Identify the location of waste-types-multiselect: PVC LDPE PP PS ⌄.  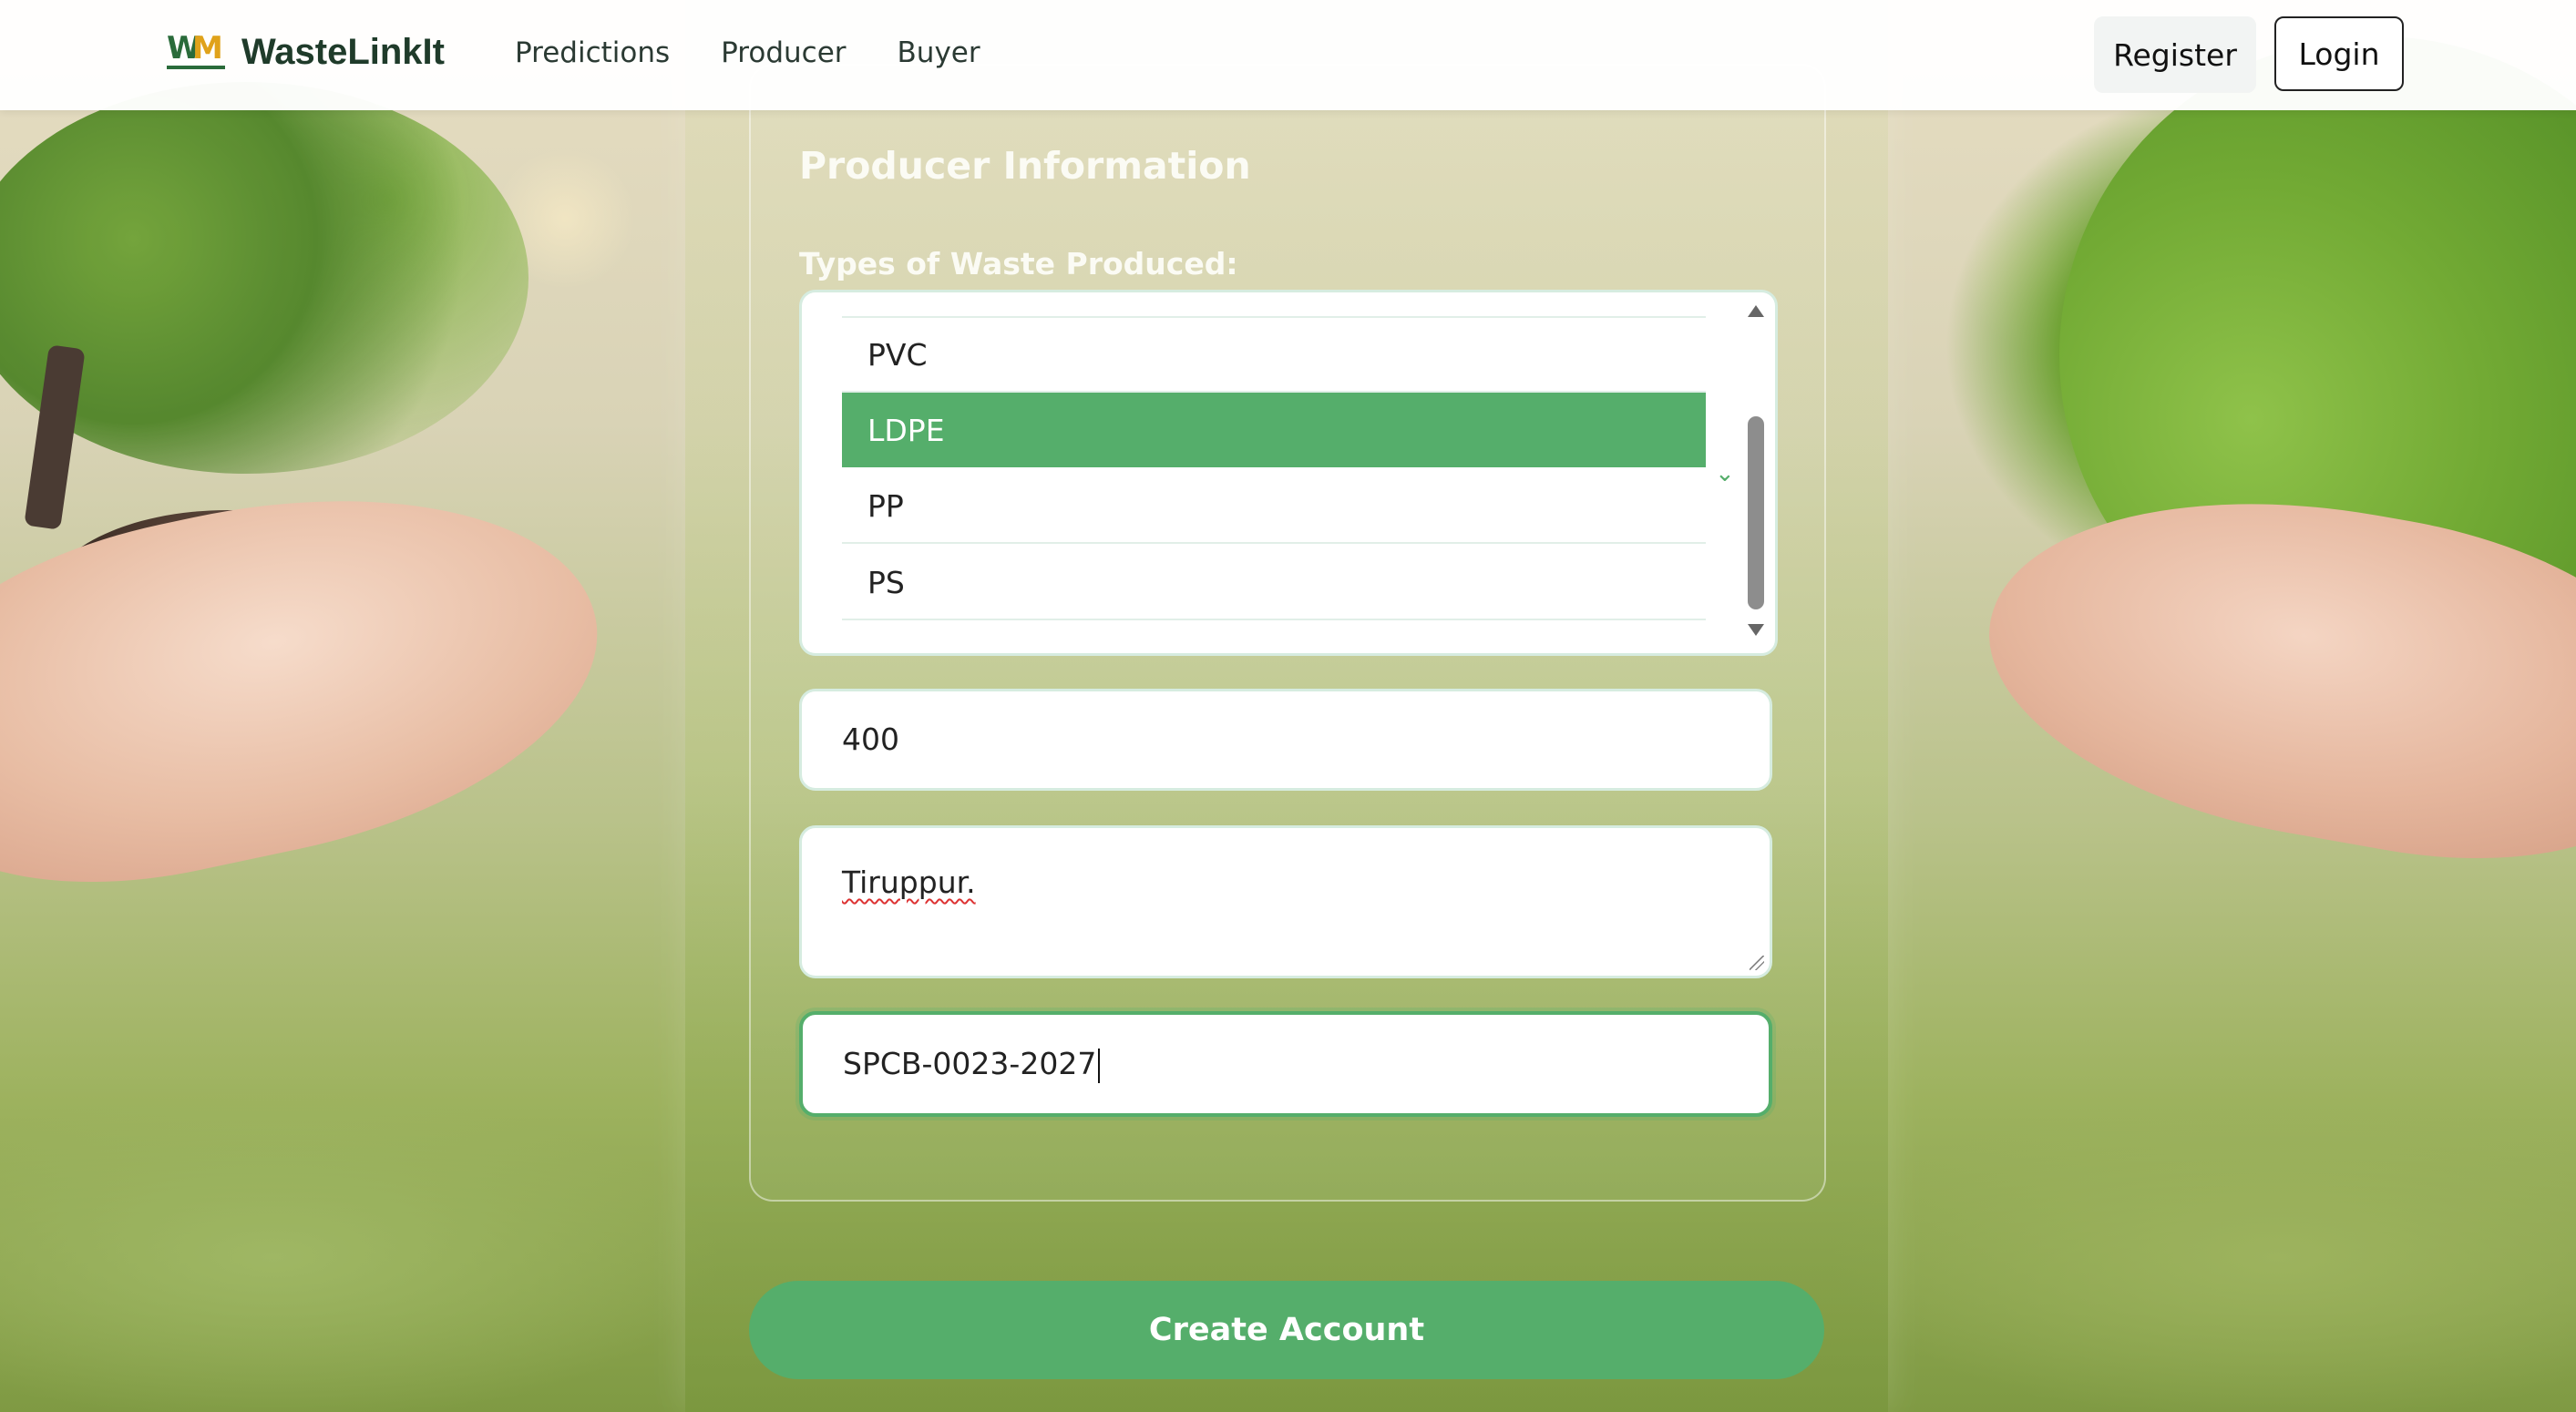
(1289, 473).